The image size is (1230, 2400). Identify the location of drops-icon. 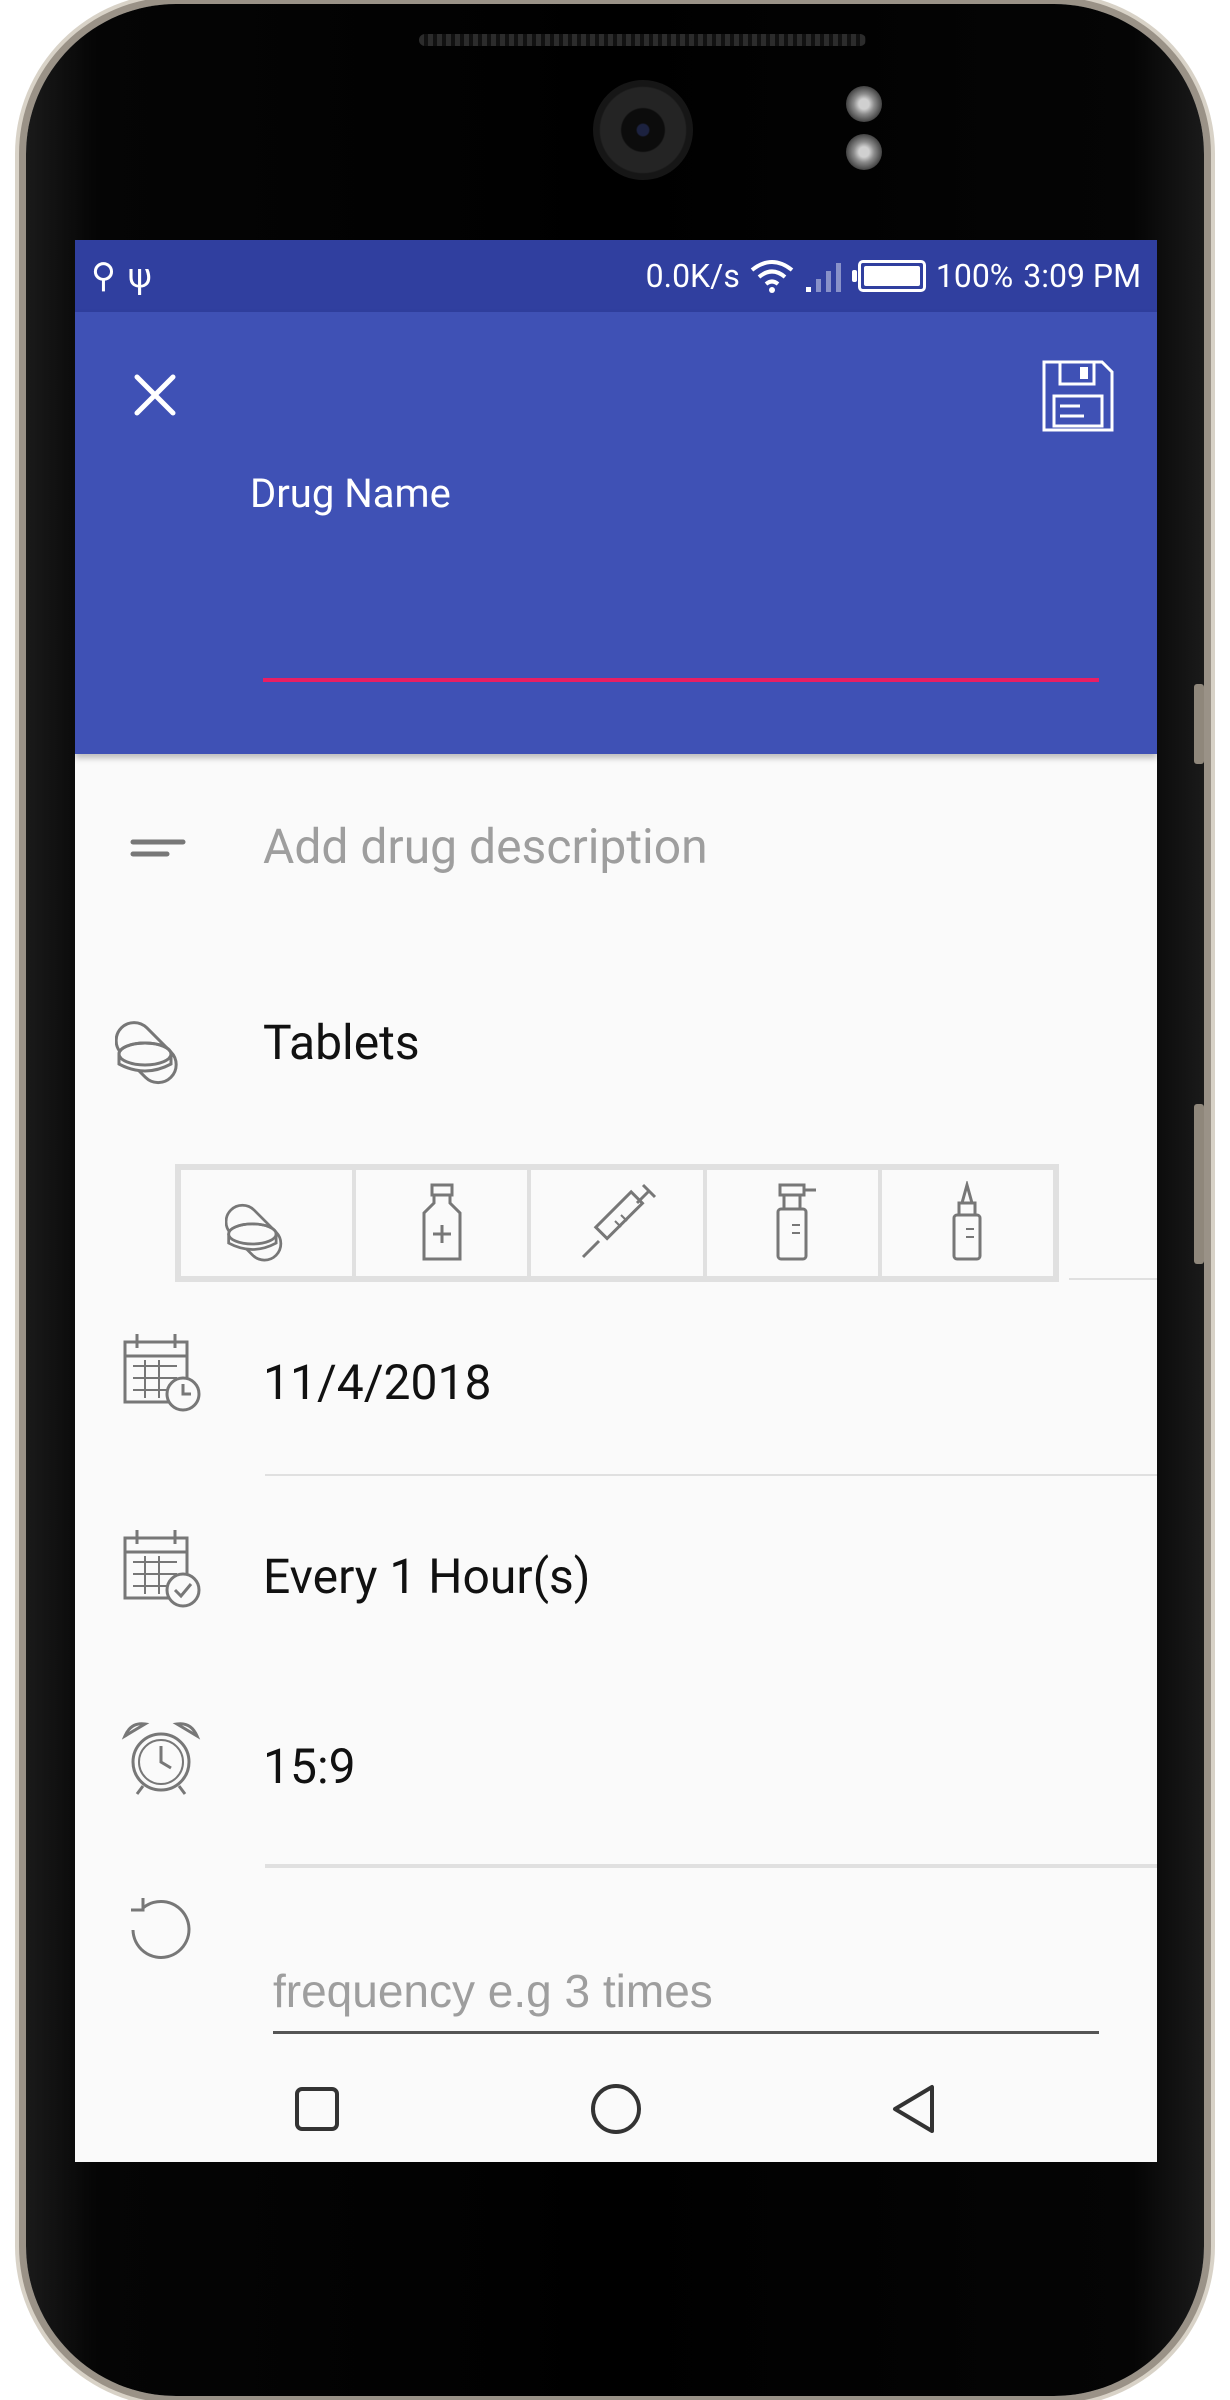
(967, 1221).